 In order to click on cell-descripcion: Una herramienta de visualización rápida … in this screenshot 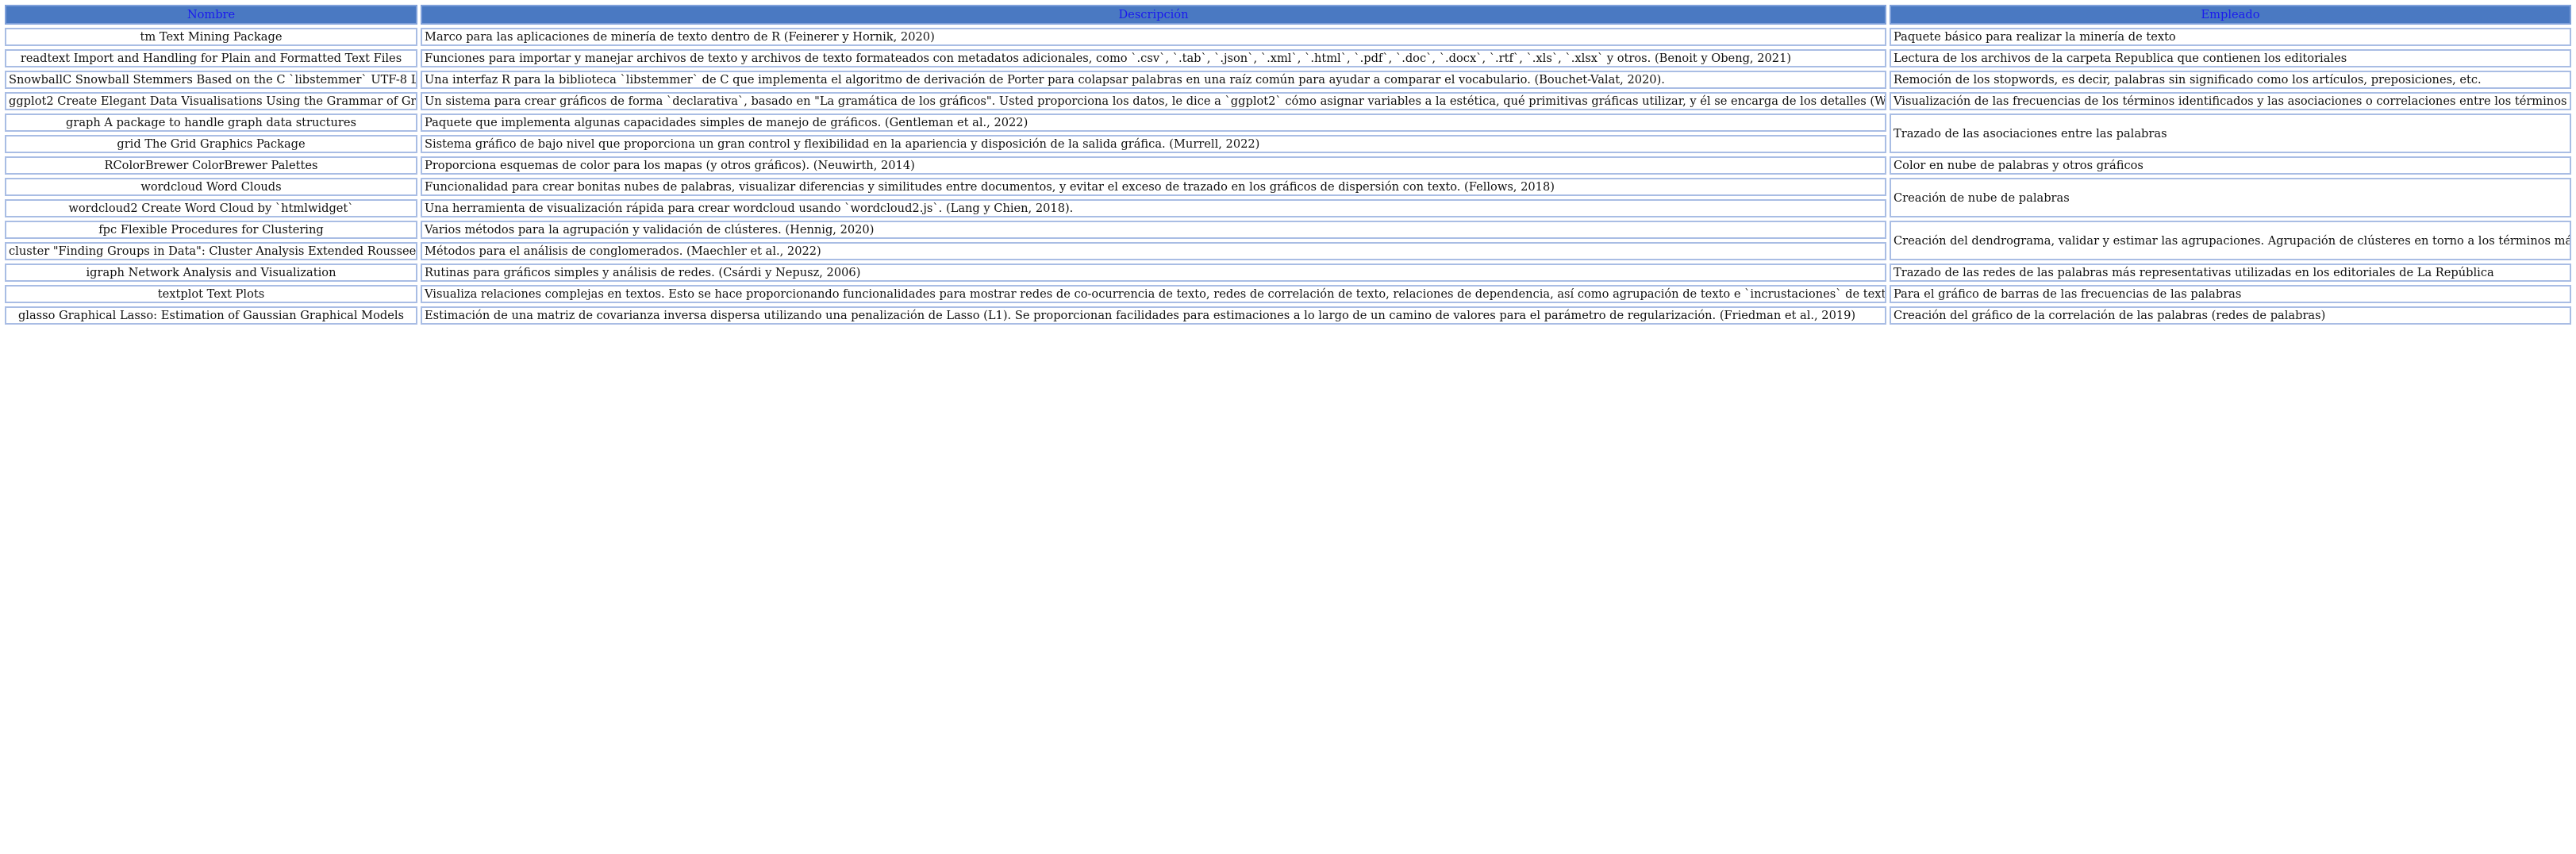, I will do `click(1153, 208)`.